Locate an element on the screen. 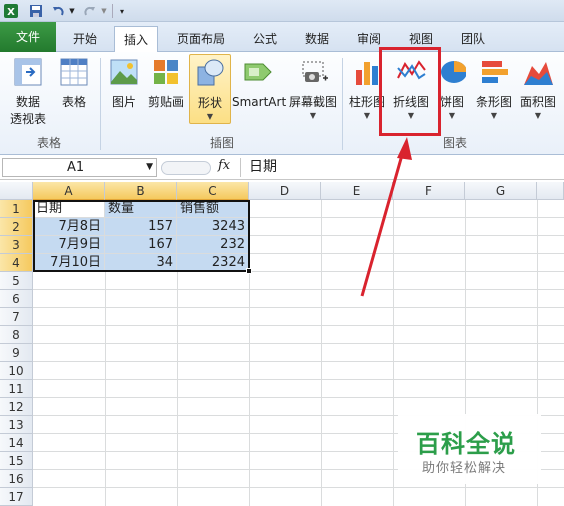 This screenshot has width=564, height=506. picture-label: 图片 is located at coordinates (123, 102).